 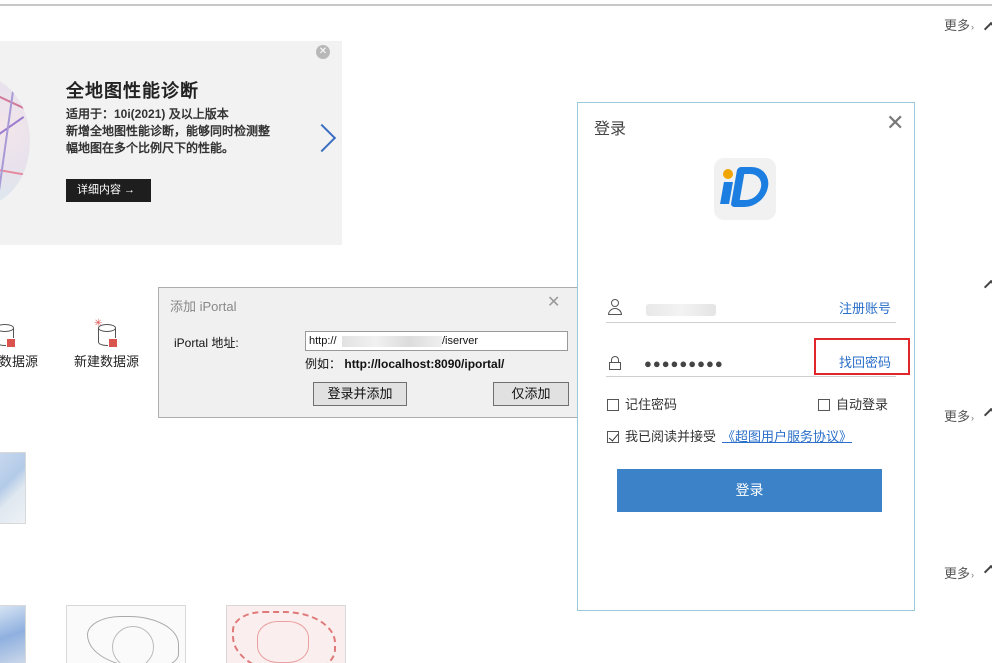 I want to click on example-label: 例如：, so click(x=323, y=364).